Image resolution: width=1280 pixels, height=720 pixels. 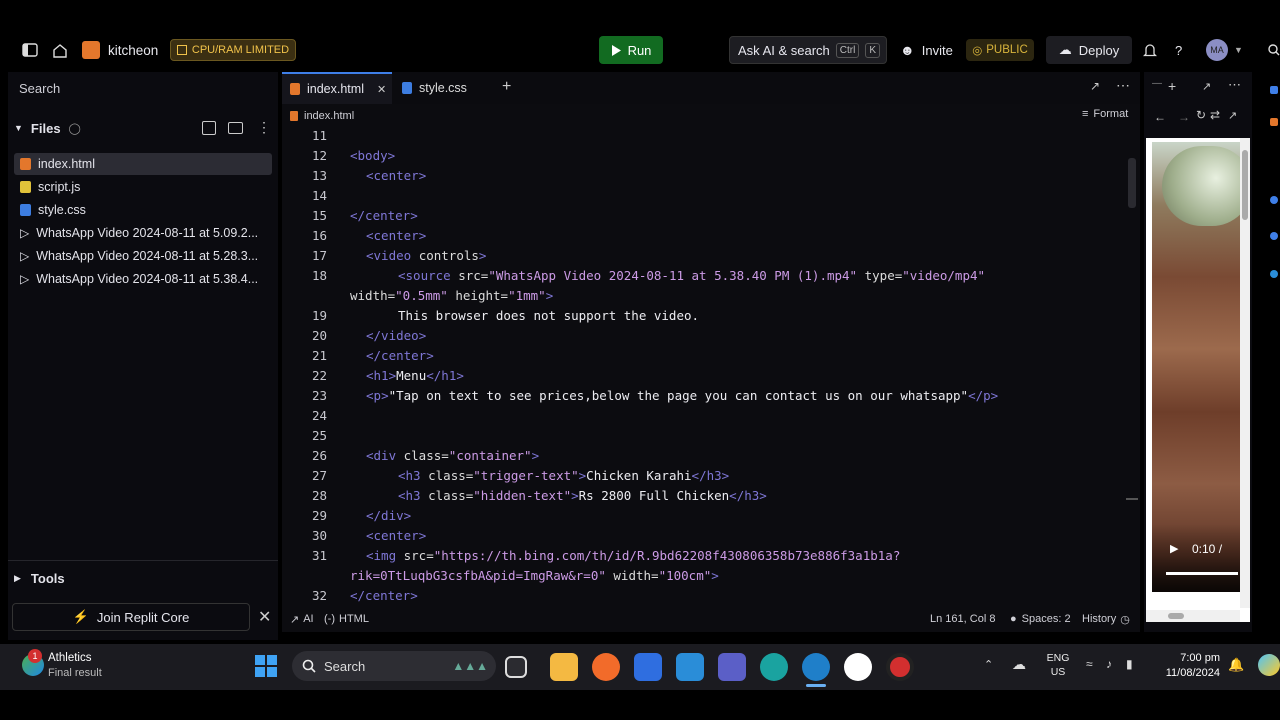 I want to click on refresh-icon: ↻, so click(x=1201, y=115).